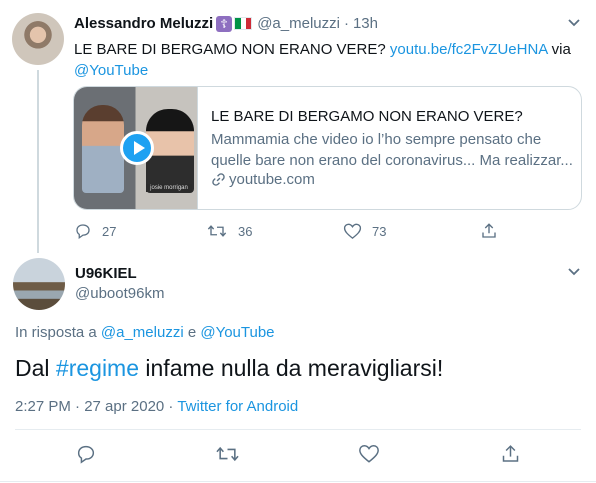  What do you see at coordinates (229, 231) in the screenshot?
I see `retweet-button: 36` at bounding box center [229, 231].